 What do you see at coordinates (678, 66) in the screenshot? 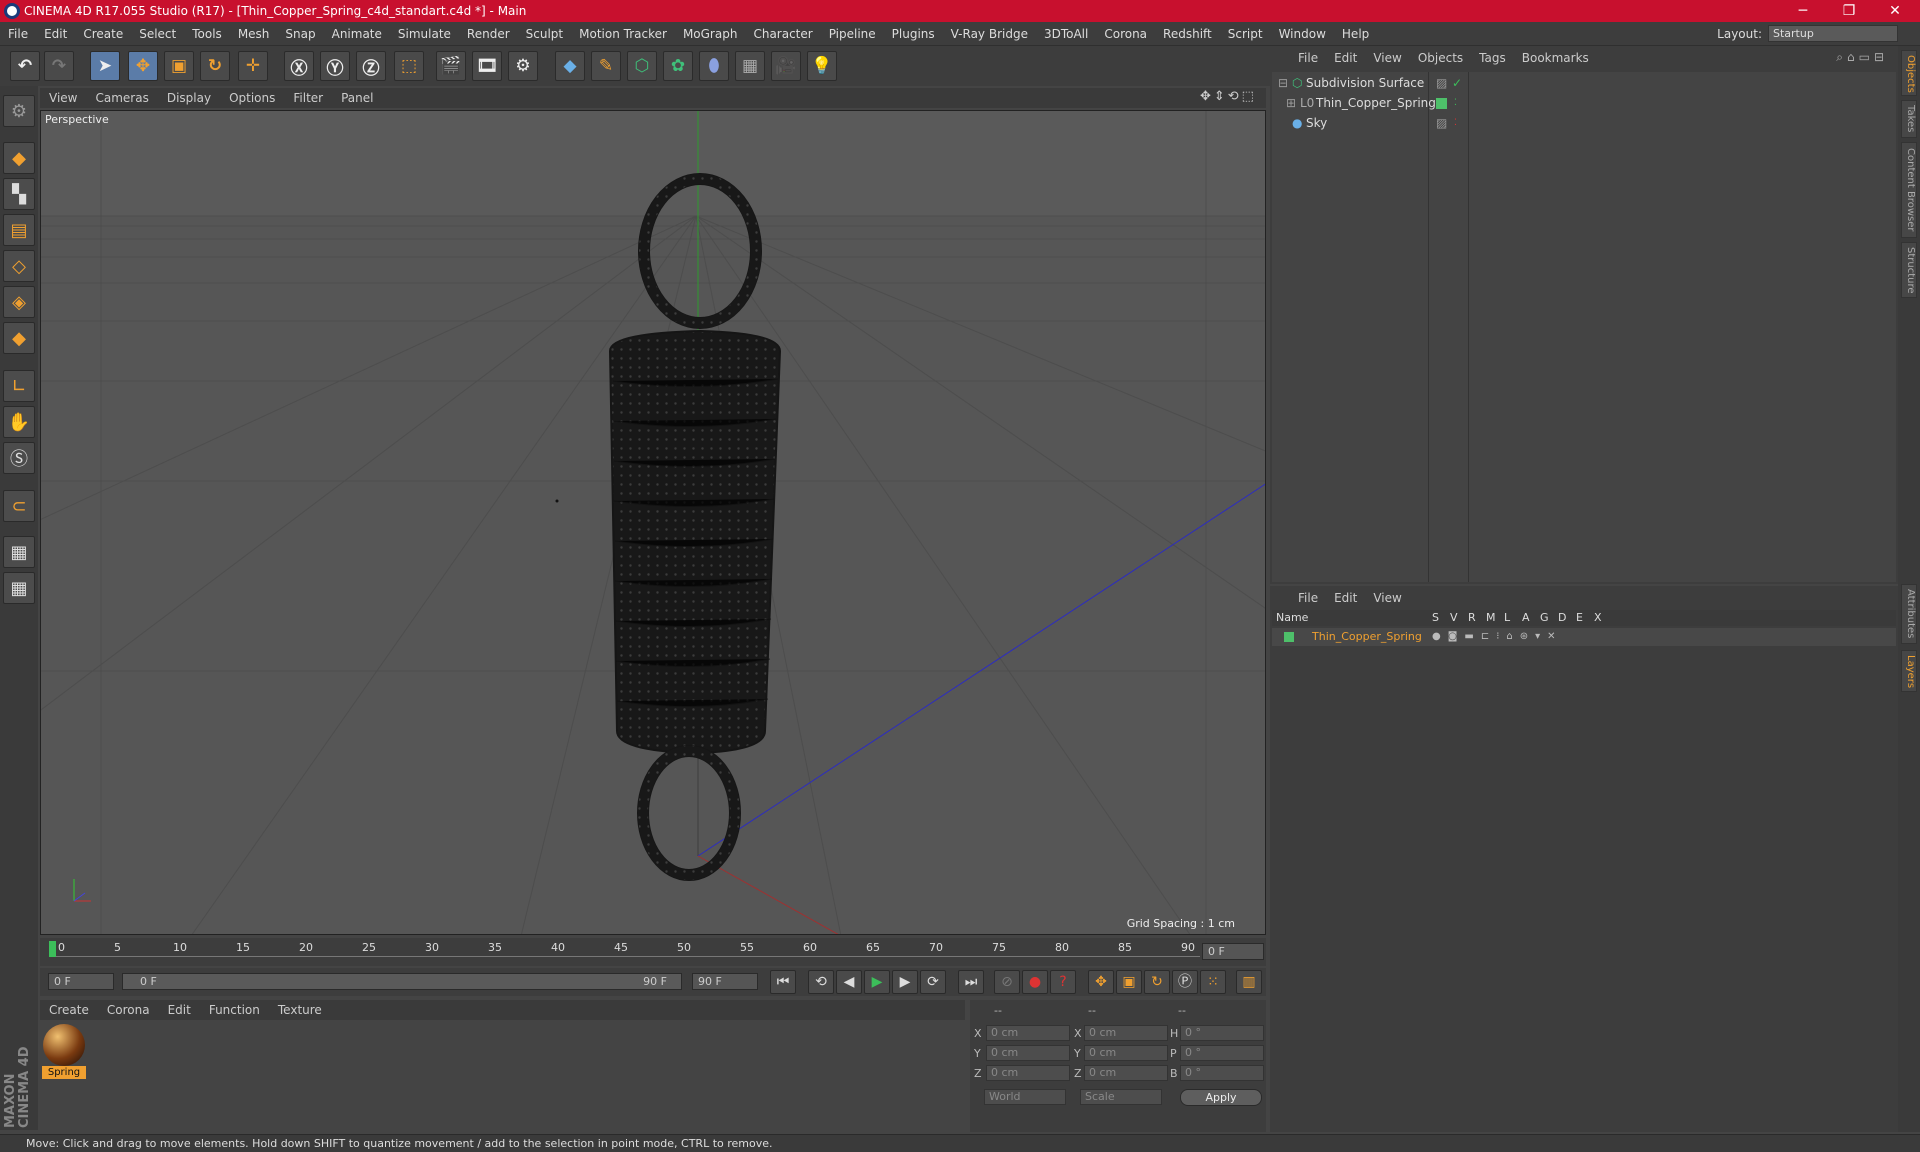
I see `mograph-cloner-icon: ✿` at bounding box center [678, 66].